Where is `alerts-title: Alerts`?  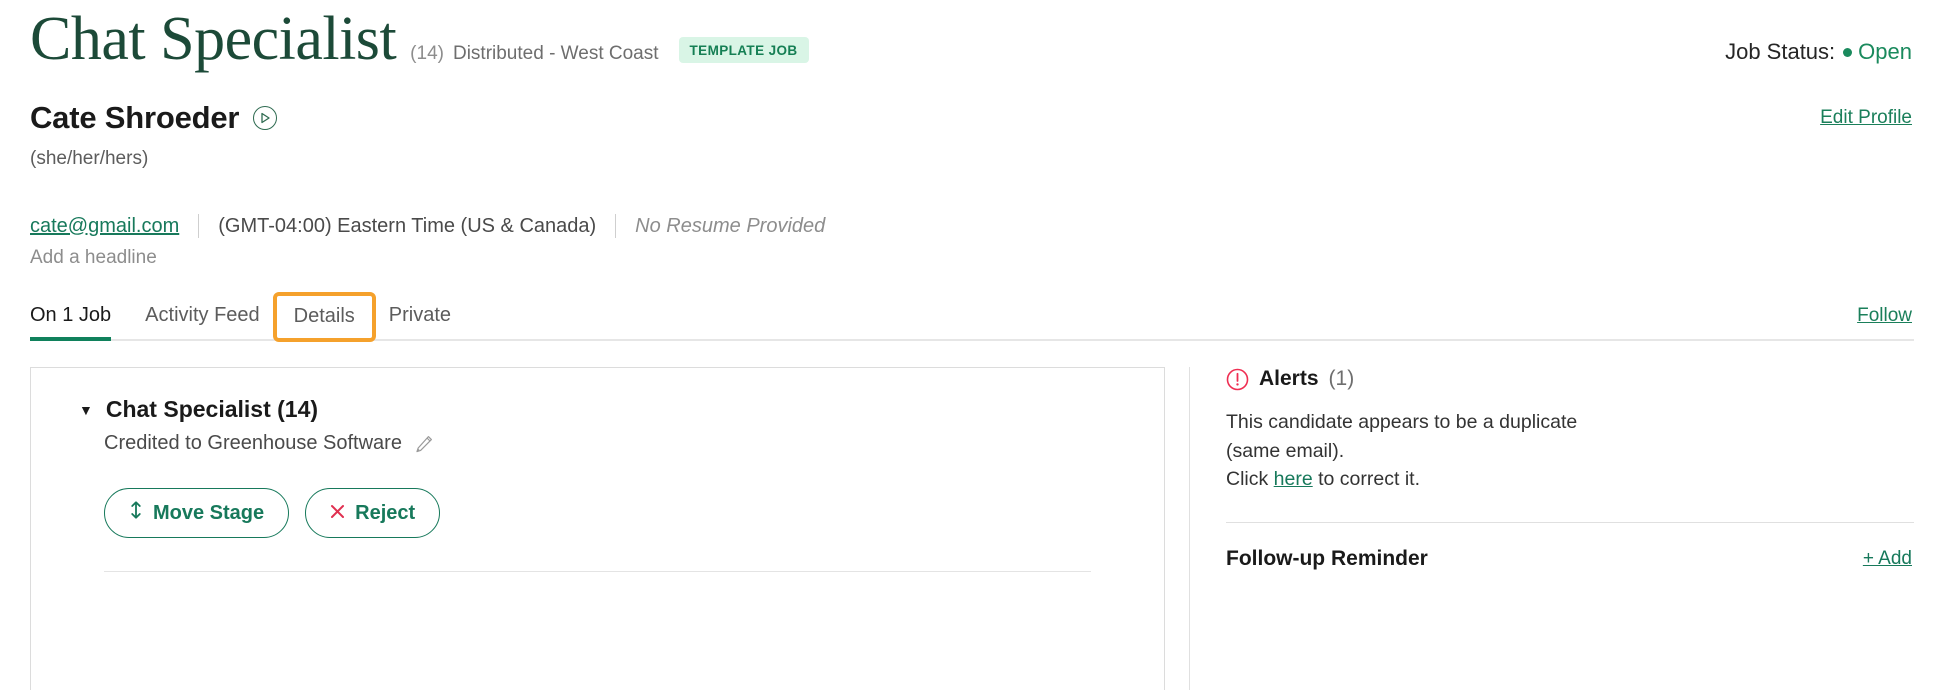
alerts-title: Alerts is located at coordinates (1289, 378).